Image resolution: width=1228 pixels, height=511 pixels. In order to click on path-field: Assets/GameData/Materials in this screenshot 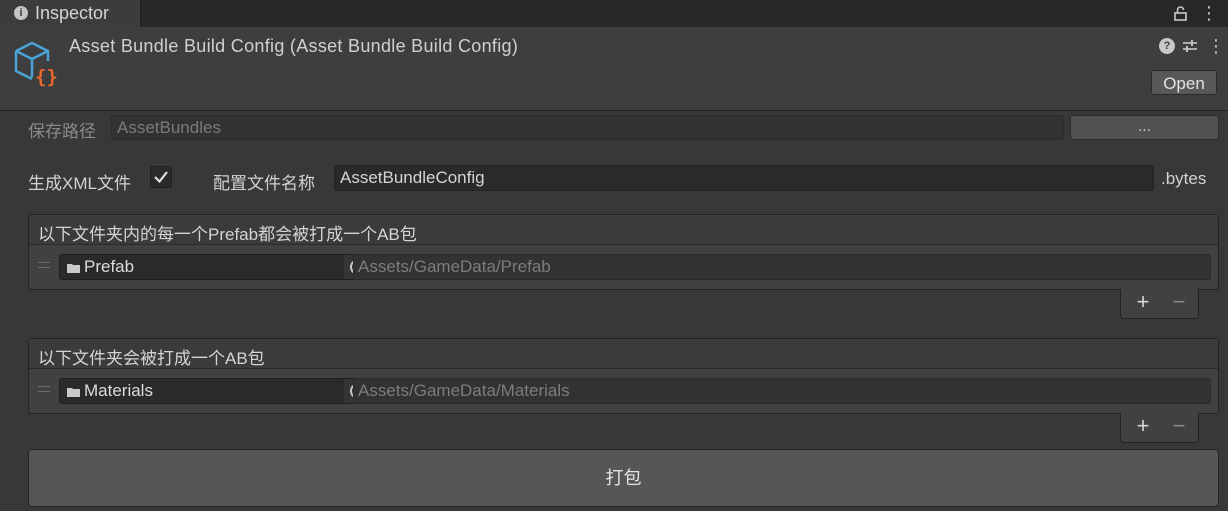, I will do `click(782, 391)`.